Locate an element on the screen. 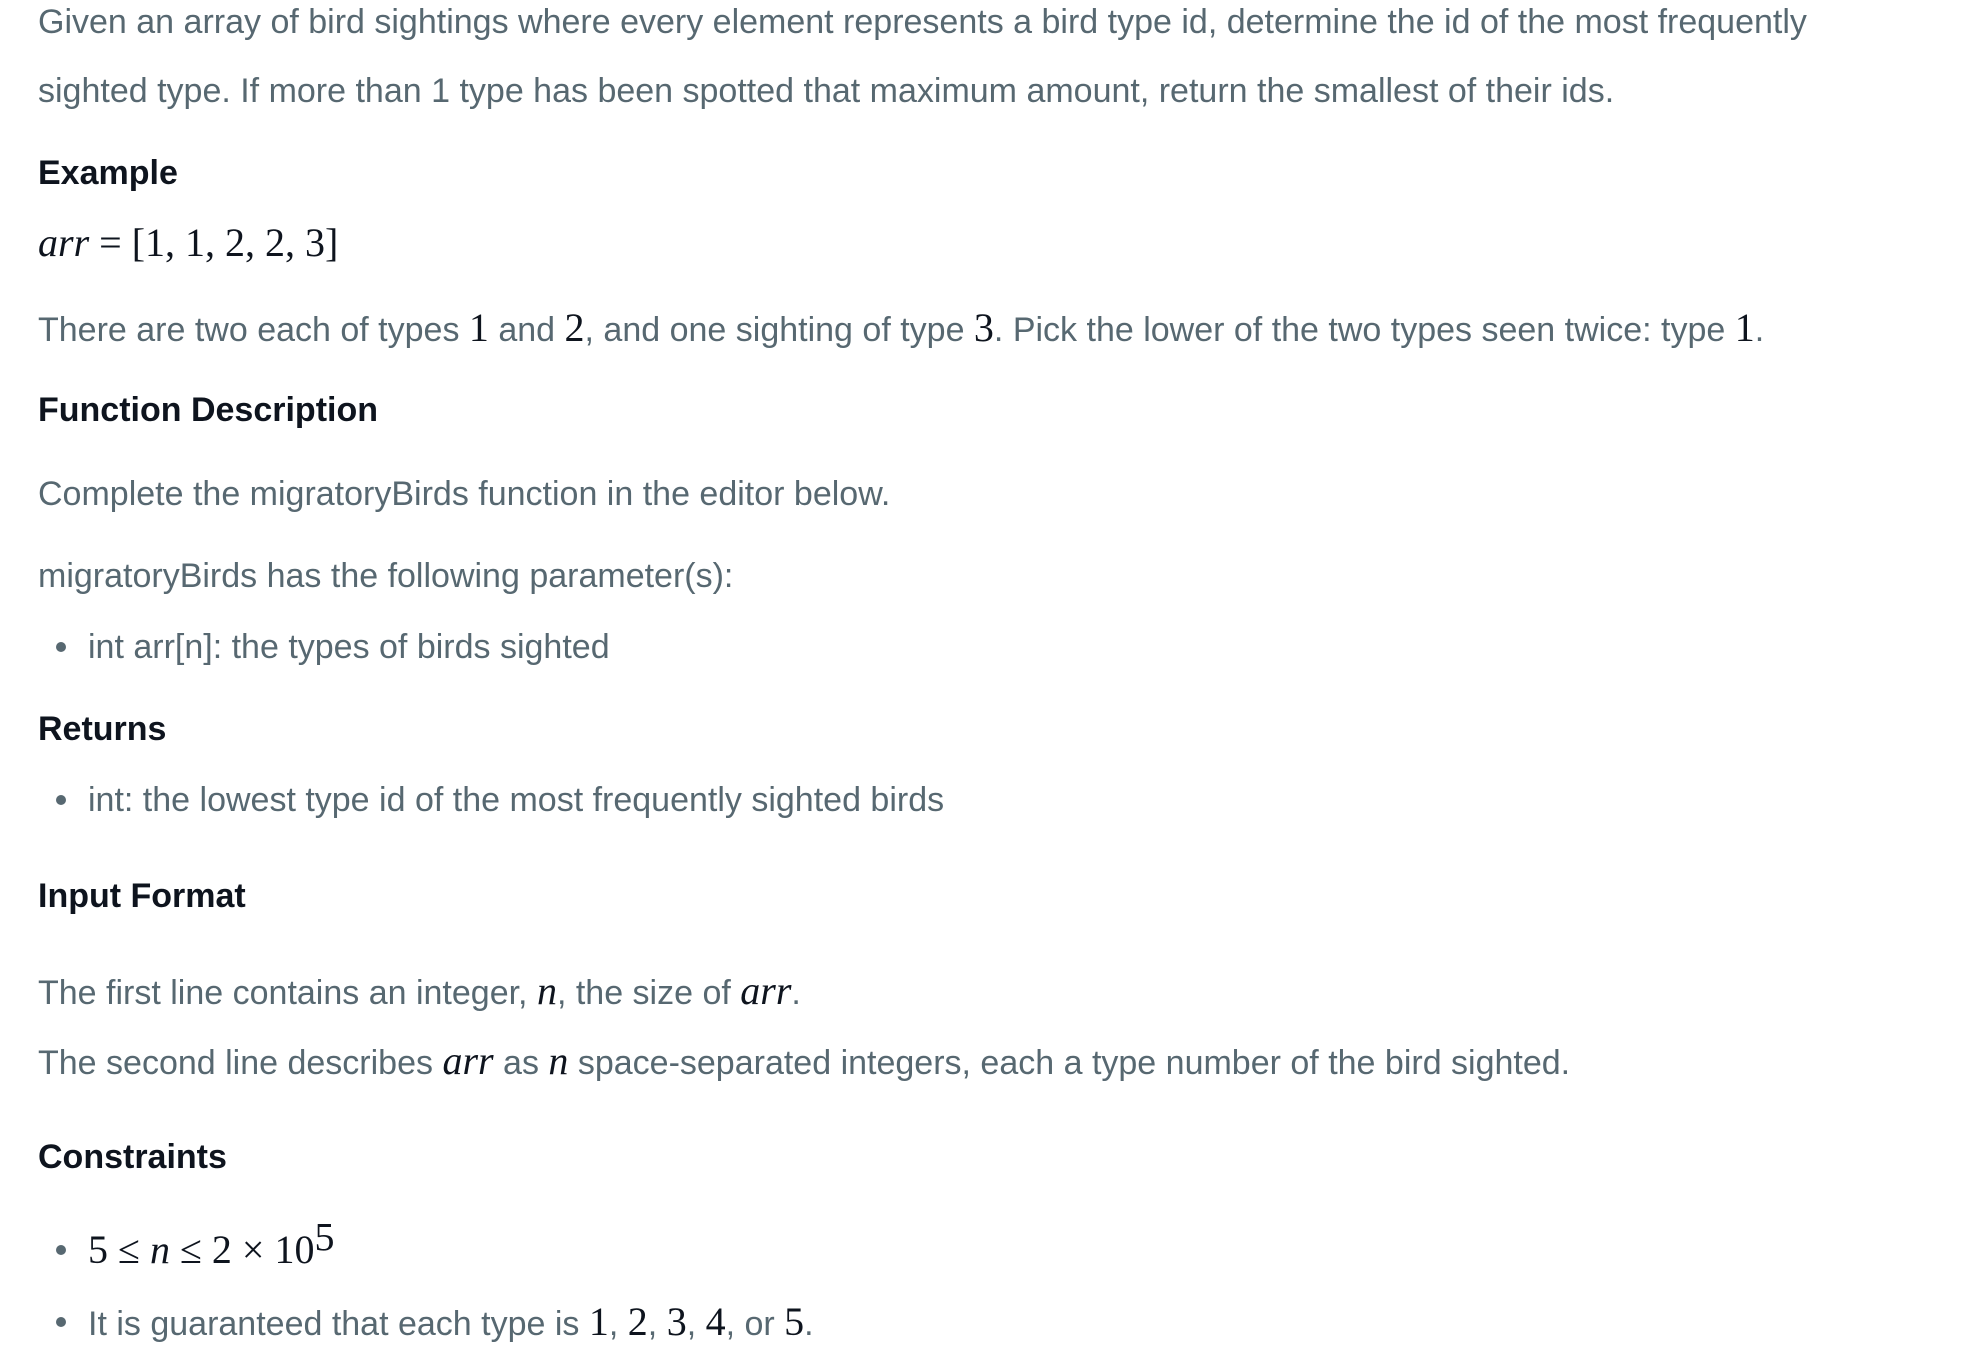 The height and width of the screenshot is (1354, 1975). text: , and one sighting of type is located at coordinates (779, 330).